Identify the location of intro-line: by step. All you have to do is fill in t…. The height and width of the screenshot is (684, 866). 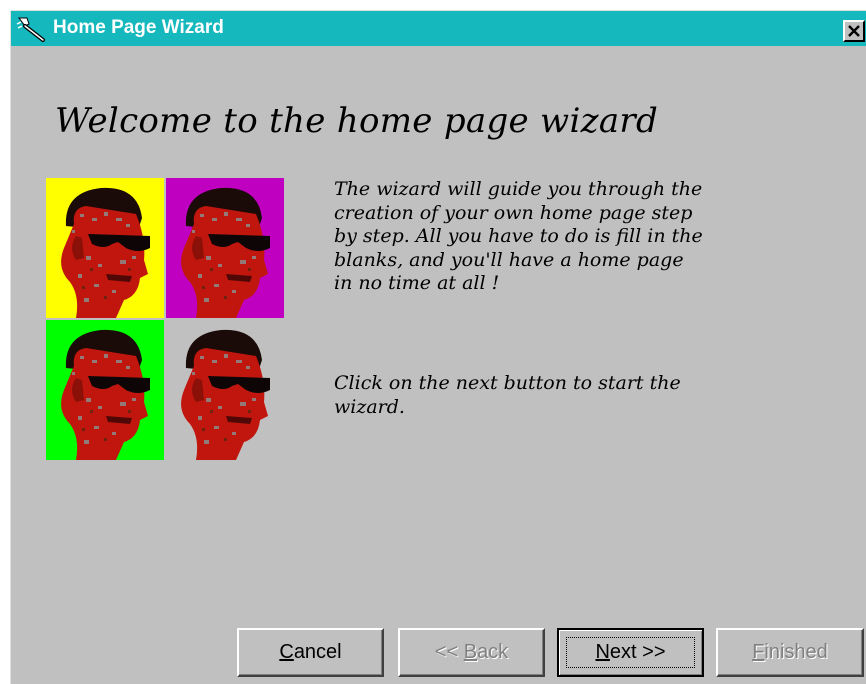
(518, 236).